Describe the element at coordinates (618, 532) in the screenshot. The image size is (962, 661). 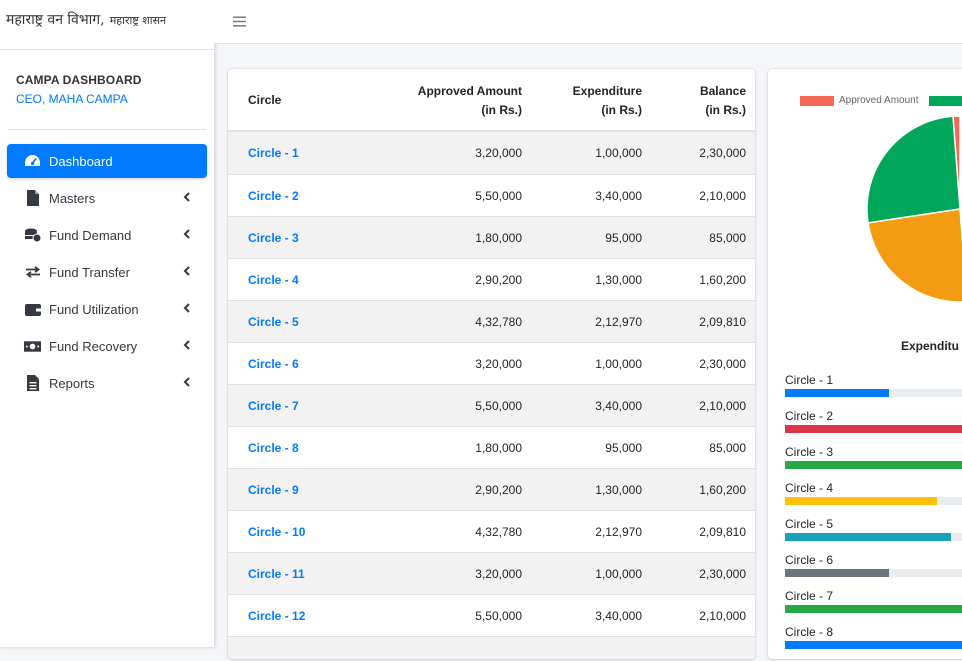
I see `expenditure-cell: 2,12,970` at that location.